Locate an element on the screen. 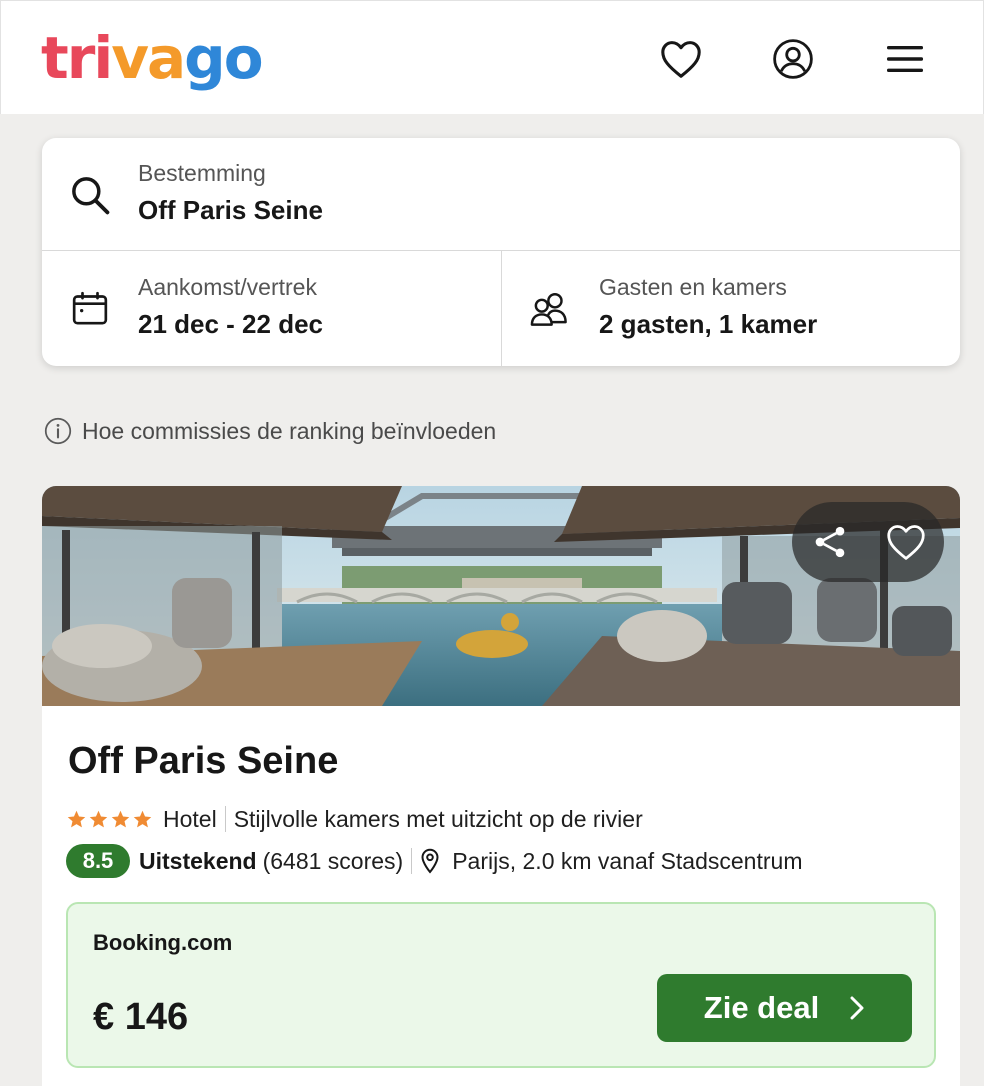 This screenshot has width=984, height=1086. destination-label: Bestemming is located at coordinates (202, 173).